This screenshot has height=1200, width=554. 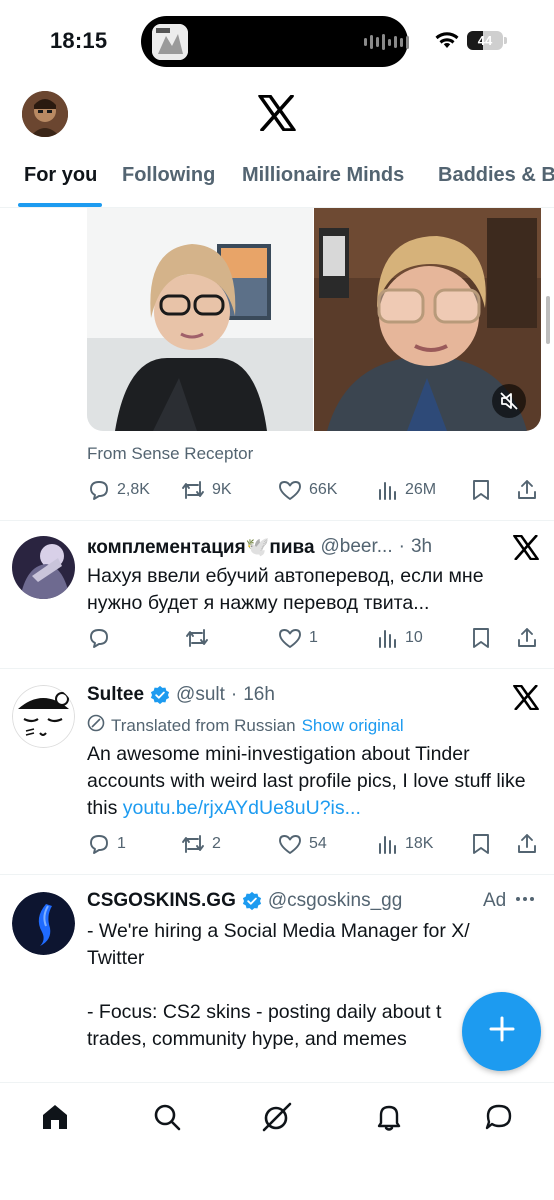 I want to click on like-button: 1, so click(x=297, y=638).